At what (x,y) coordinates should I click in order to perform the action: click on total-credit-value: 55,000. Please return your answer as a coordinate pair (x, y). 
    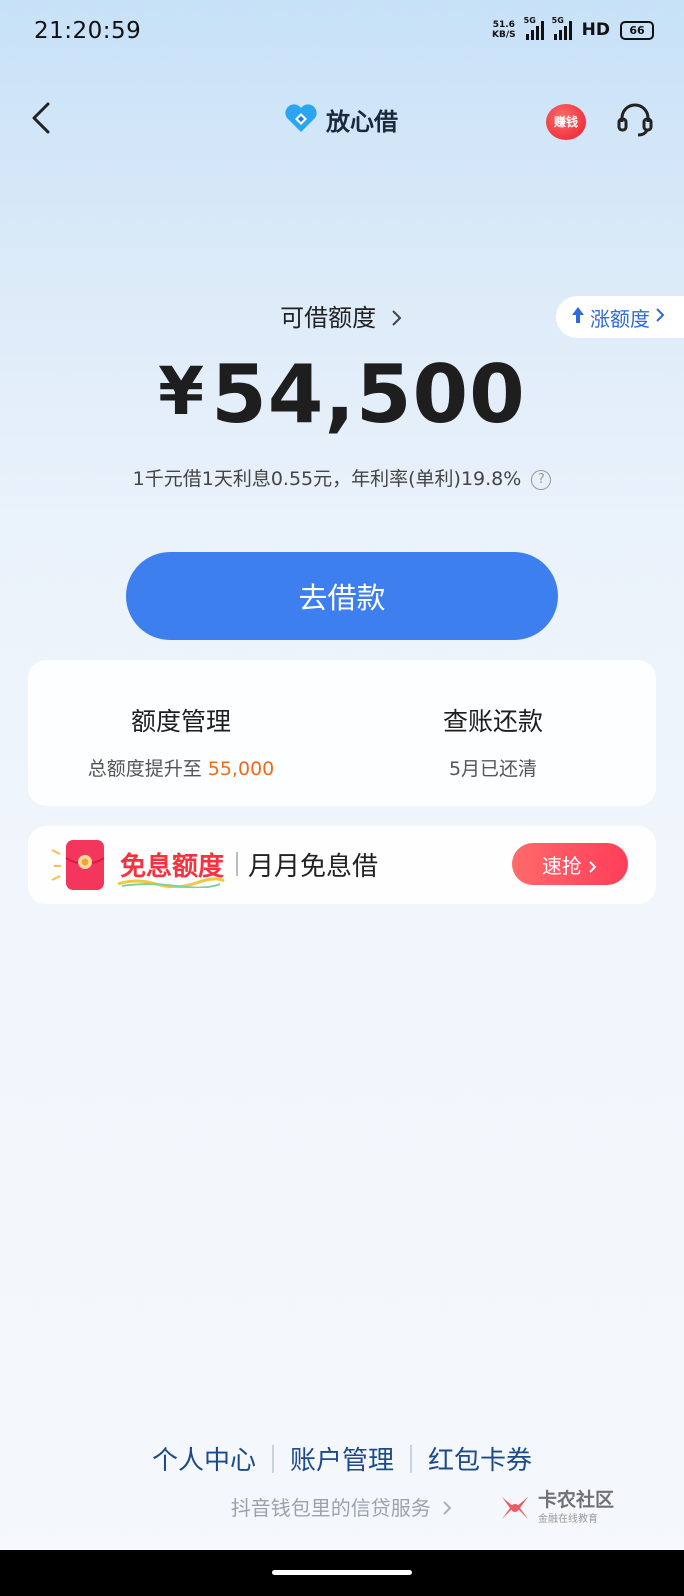
    Looking at the image, I should click on (241, 769).